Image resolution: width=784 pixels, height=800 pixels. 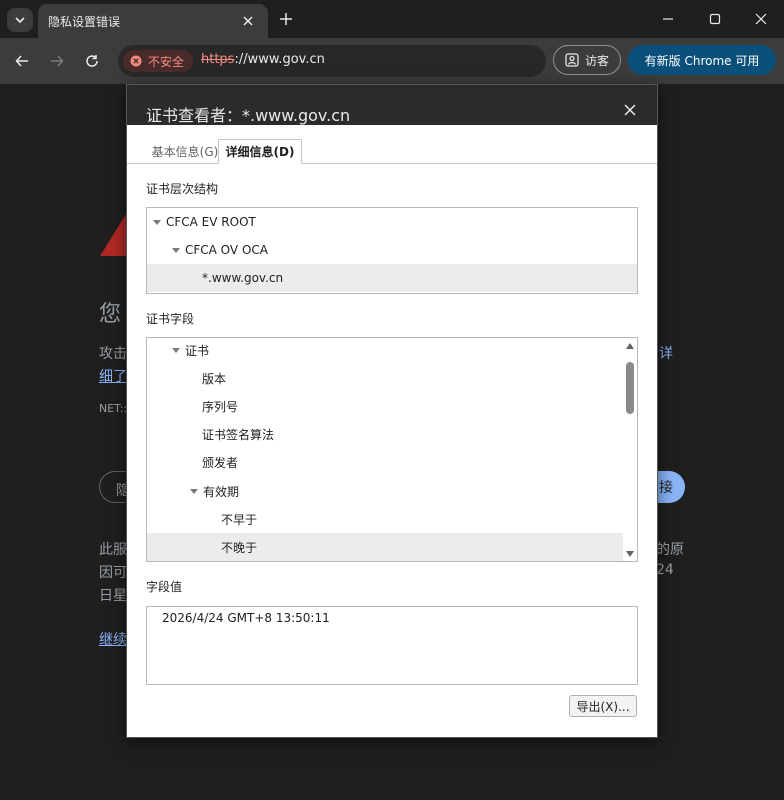 I want to click on tree-item-label: *.www.gov.cn, so click(x=243, y=278).